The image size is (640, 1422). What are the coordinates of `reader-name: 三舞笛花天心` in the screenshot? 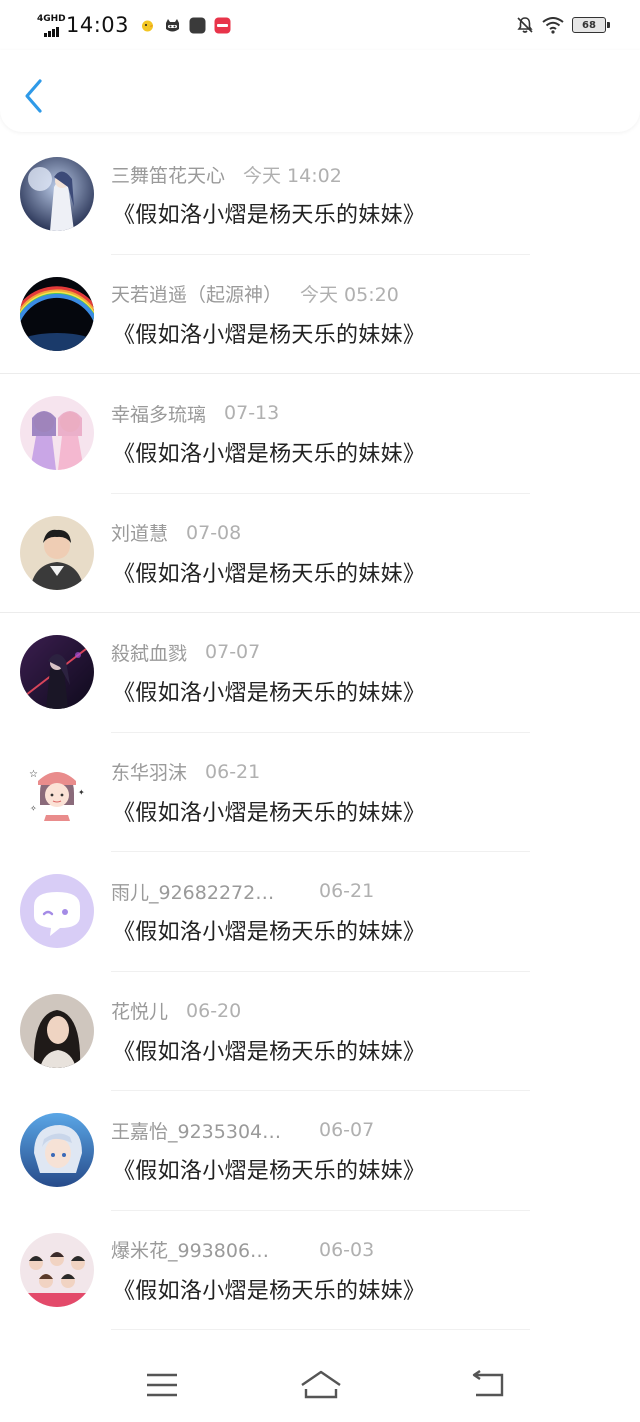 It's located at (168, 174).